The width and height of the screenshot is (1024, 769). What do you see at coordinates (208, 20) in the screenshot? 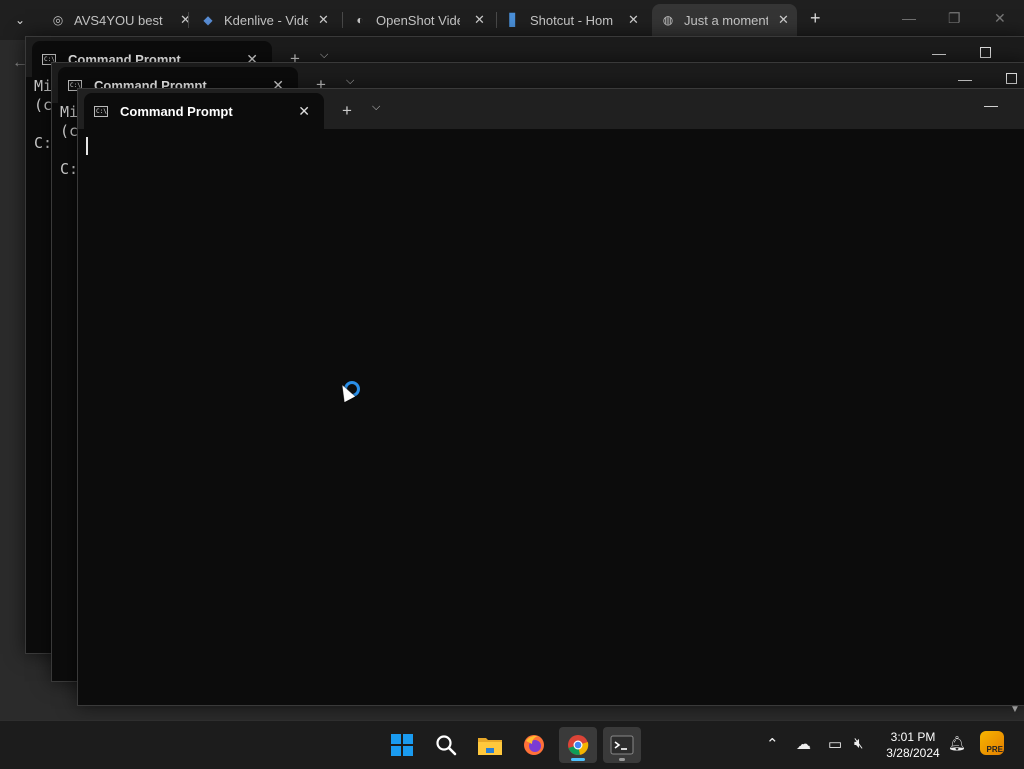
I see `kdenlive-icon: ◆` at bounding box center [208, 20].